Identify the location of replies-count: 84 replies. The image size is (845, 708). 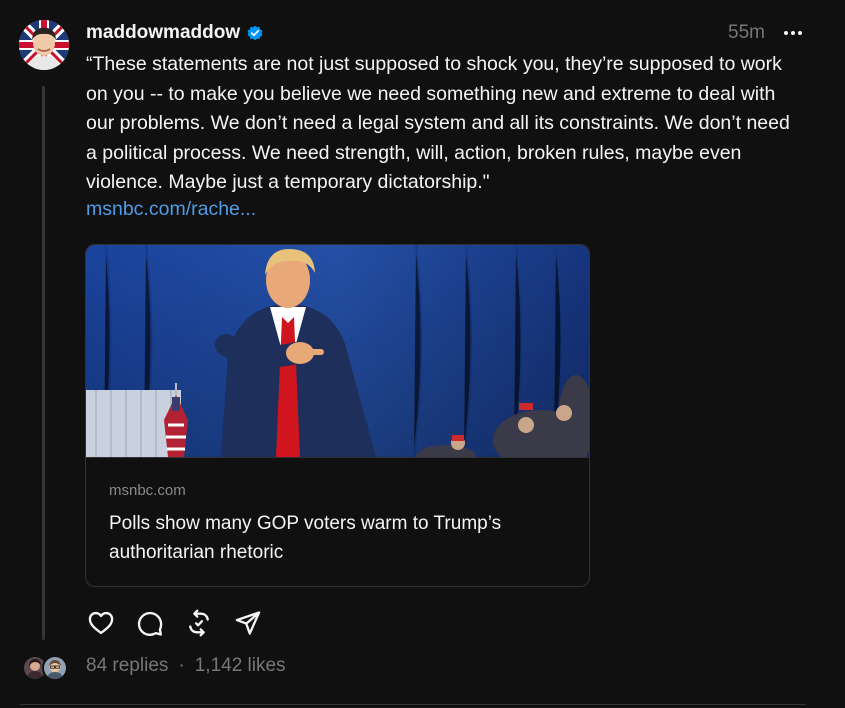
(127, 666).